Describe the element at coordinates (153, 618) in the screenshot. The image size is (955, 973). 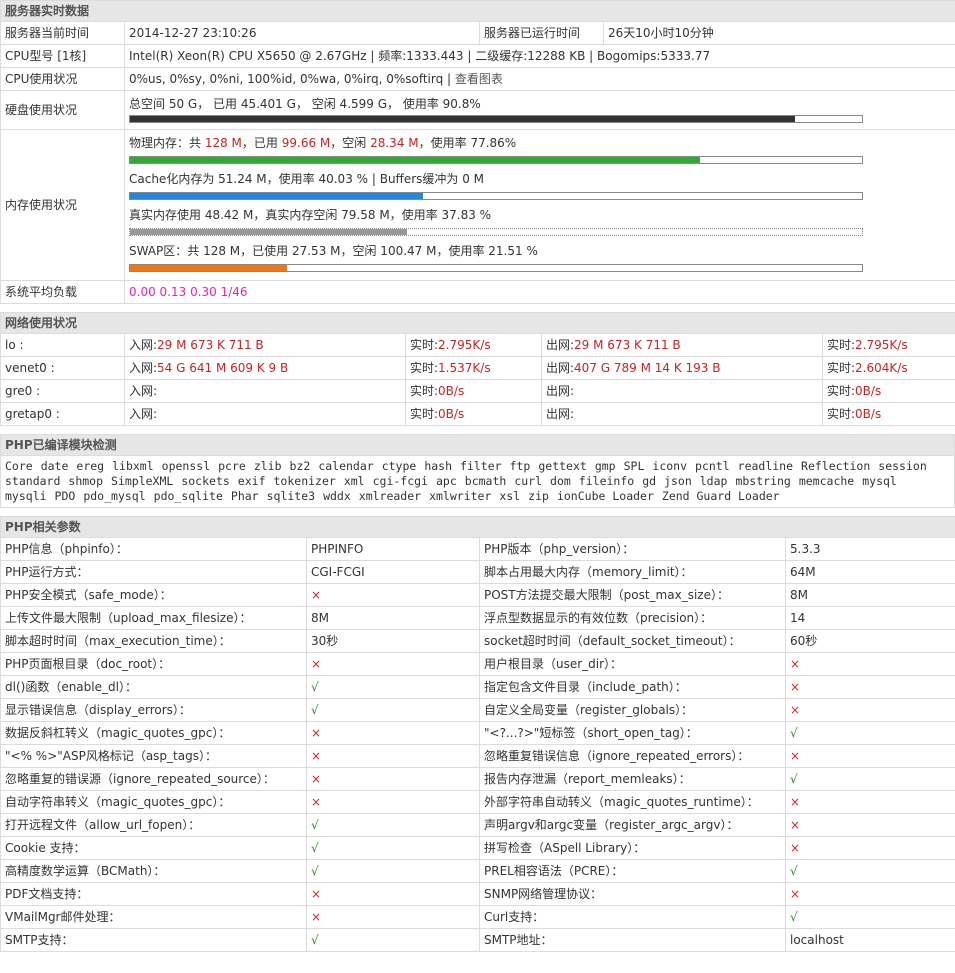
I see `param-label: 上传文件最大限制（upload_max_filesize）：` at that location.